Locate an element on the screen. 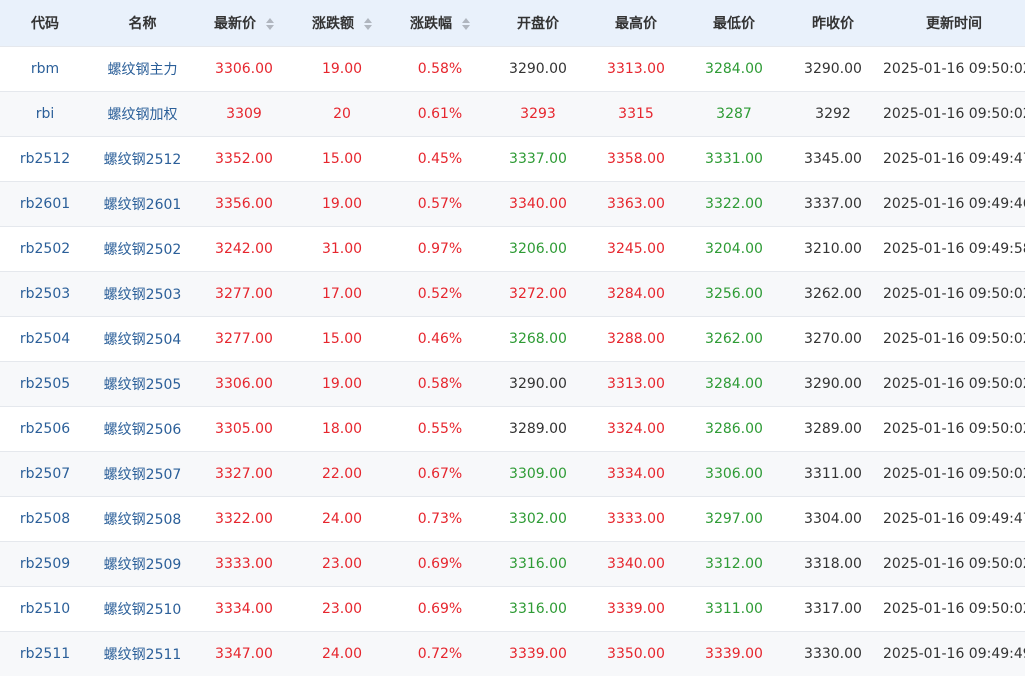  low-price-cell: 3311.00 is located at coordinates (734, 608).